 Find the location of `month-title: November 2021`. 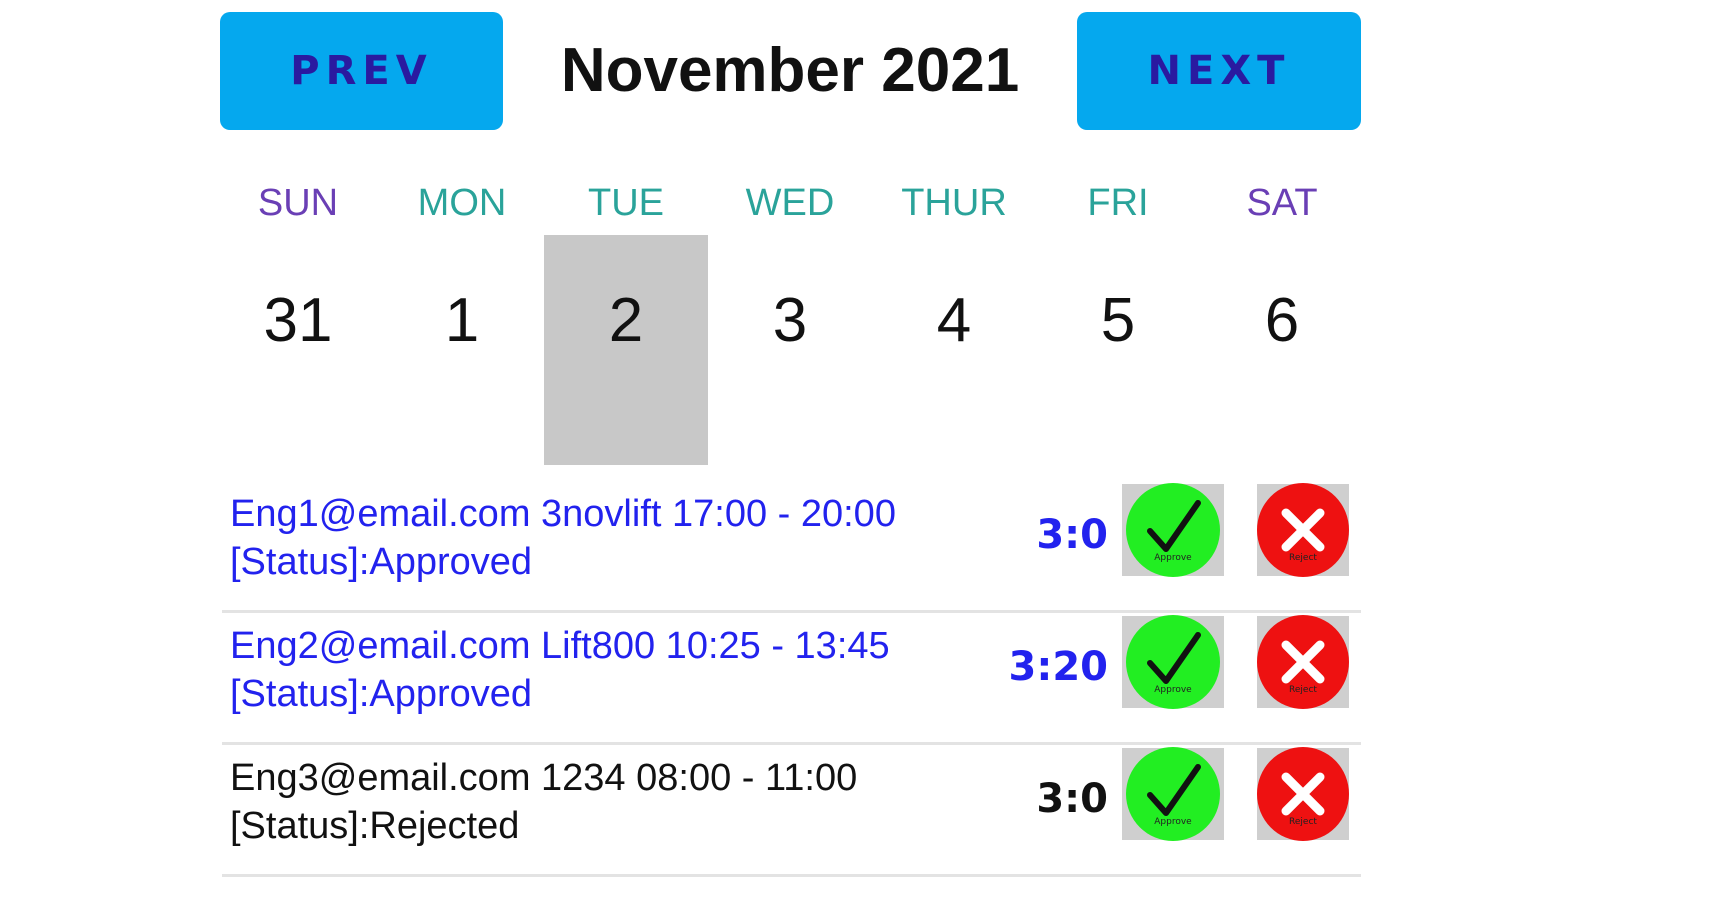

month-title: November 2021 is located at coordinates (790, 70).